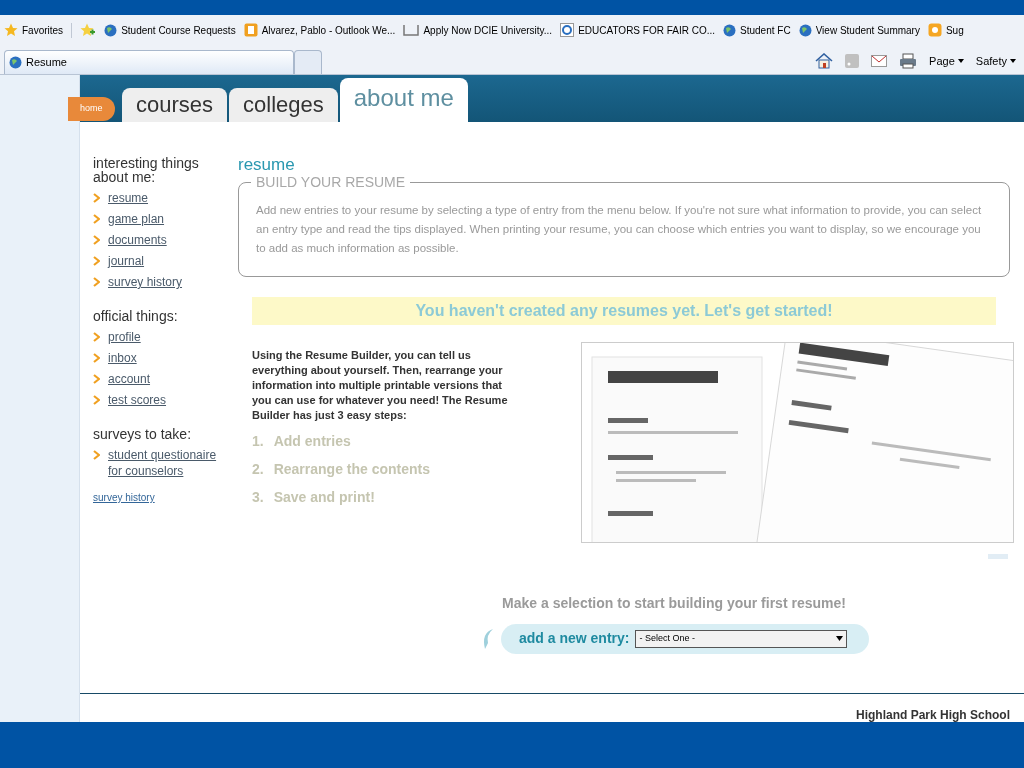 This screenshot has width=1024, height=768. What do you see at coordinates (46, 63) in the screenshot?
I see `tab-title: Resume` at bounding box center [46, 63].